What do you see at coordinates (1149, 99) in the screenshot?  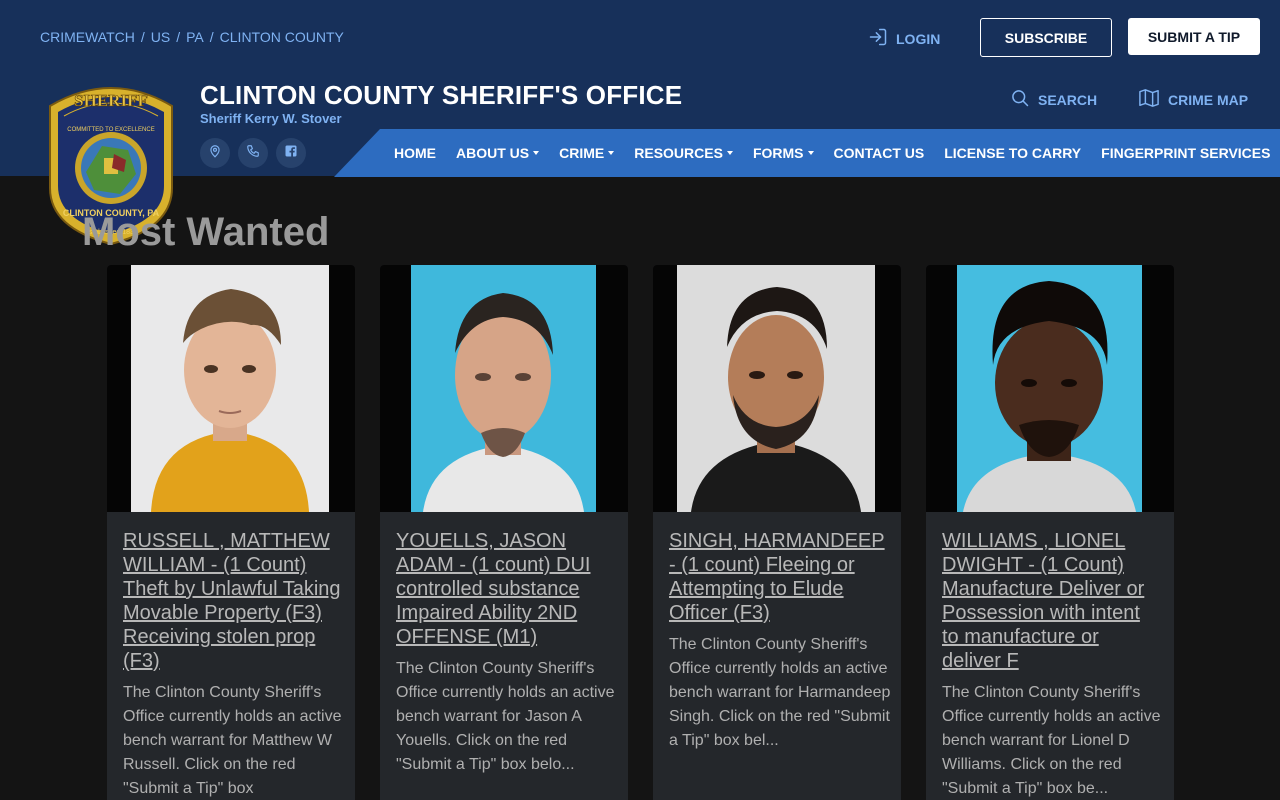 I see `map-icon` at bounding box center [1149, 99].